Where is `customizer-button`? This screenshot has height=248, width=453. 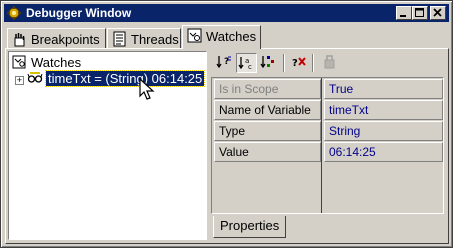
customizer-button is located at coordinates (329, 63).